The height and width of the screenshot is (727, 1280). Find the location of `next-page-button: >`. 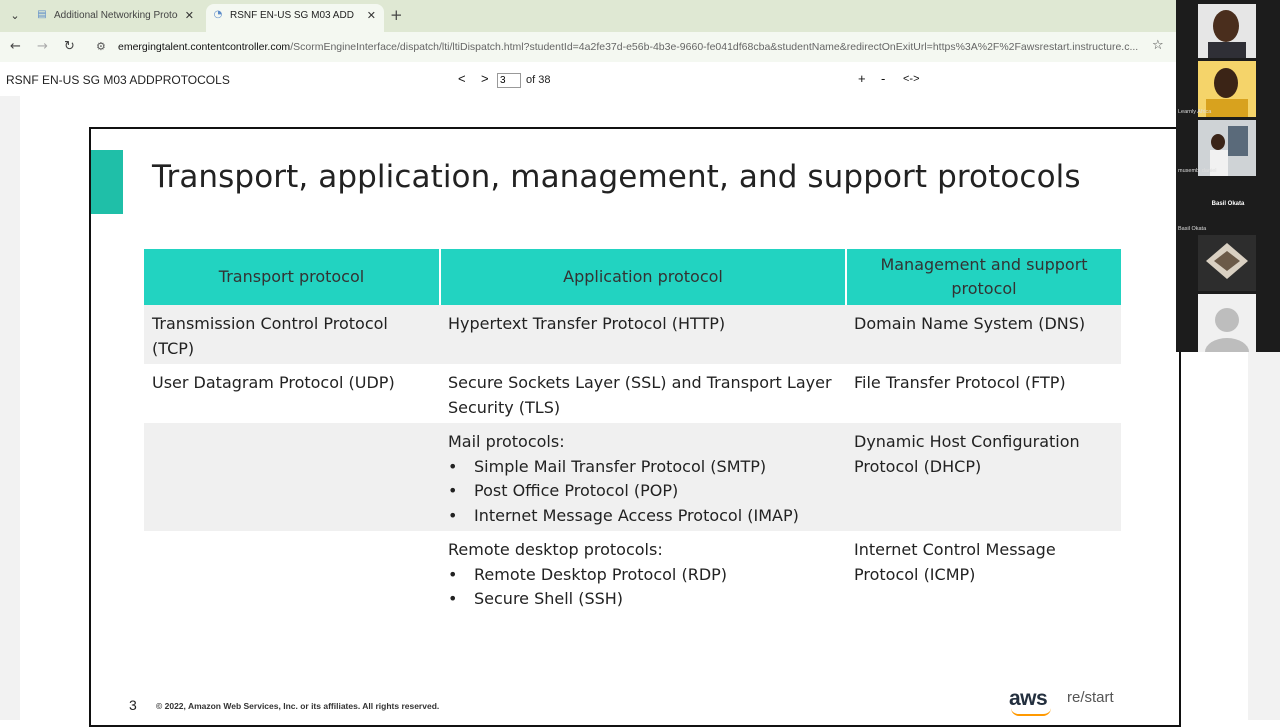

next-page-button: > is located at coordinates (485, 78).